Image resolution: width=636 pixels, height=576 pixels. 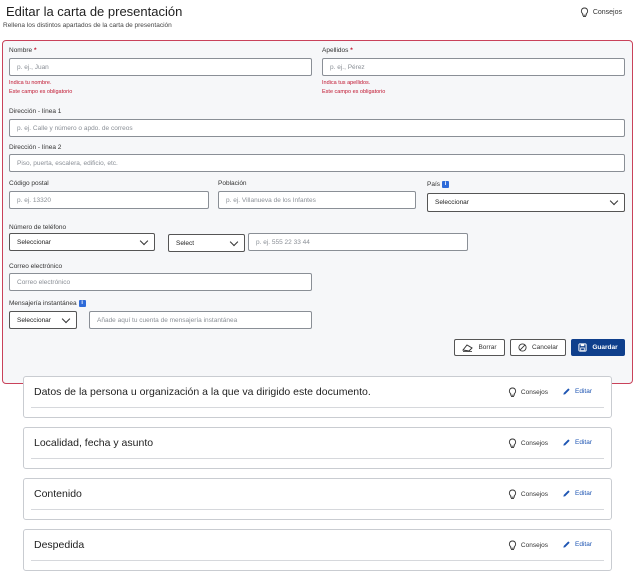 I want to click on nombre-label: Nombre *, so click(x=23, y=50).